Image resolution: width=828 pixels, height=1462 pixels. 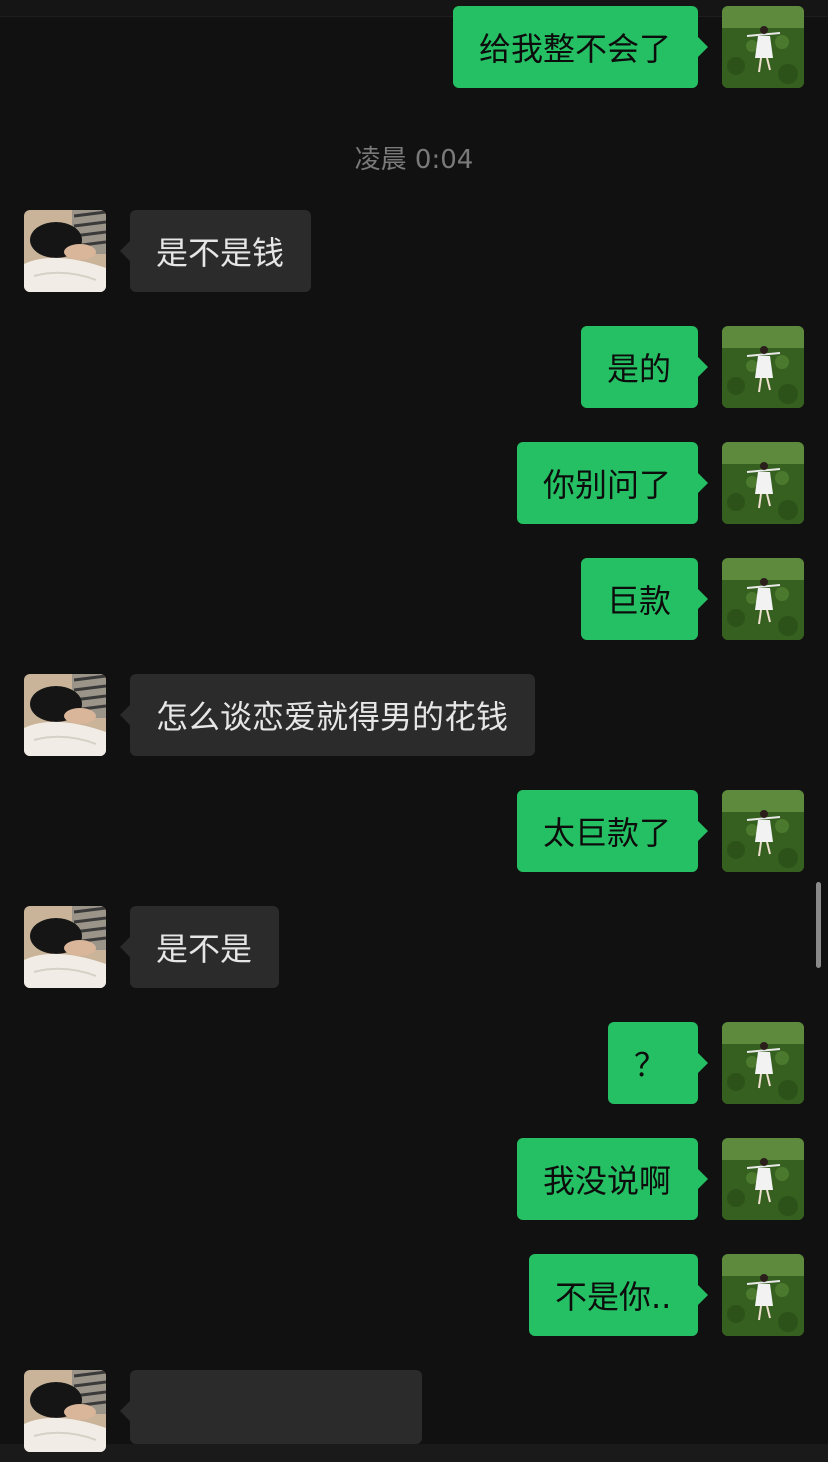 I want to click on message-row-sent: 你别问了, so click(x=414, y=483).